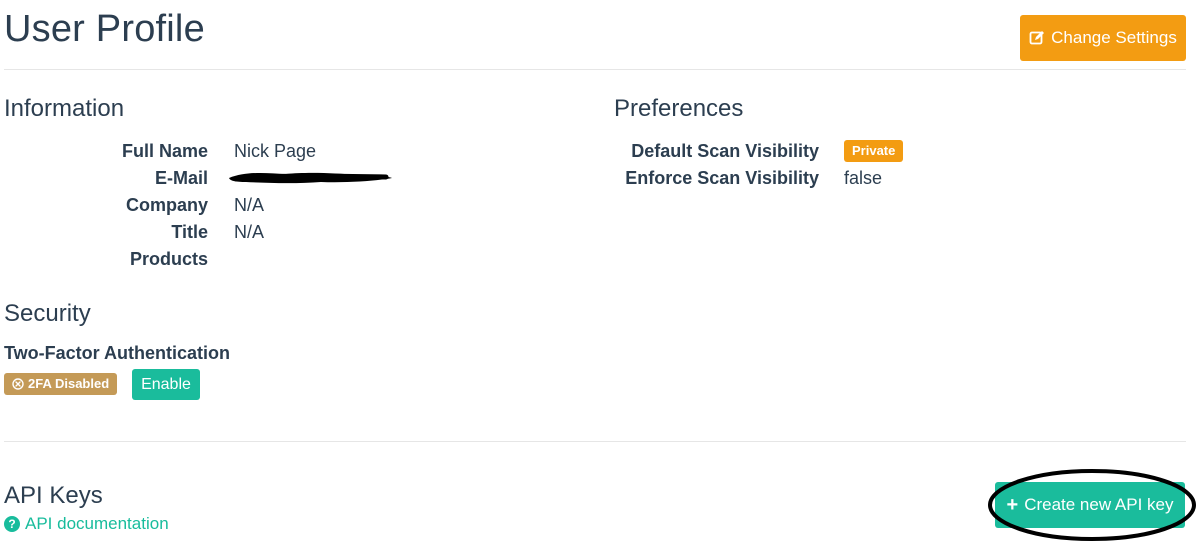 This screenshot has width=1200, height=557. I want to click on create-api-key-button: + Create new API key, so click(1090, 505).